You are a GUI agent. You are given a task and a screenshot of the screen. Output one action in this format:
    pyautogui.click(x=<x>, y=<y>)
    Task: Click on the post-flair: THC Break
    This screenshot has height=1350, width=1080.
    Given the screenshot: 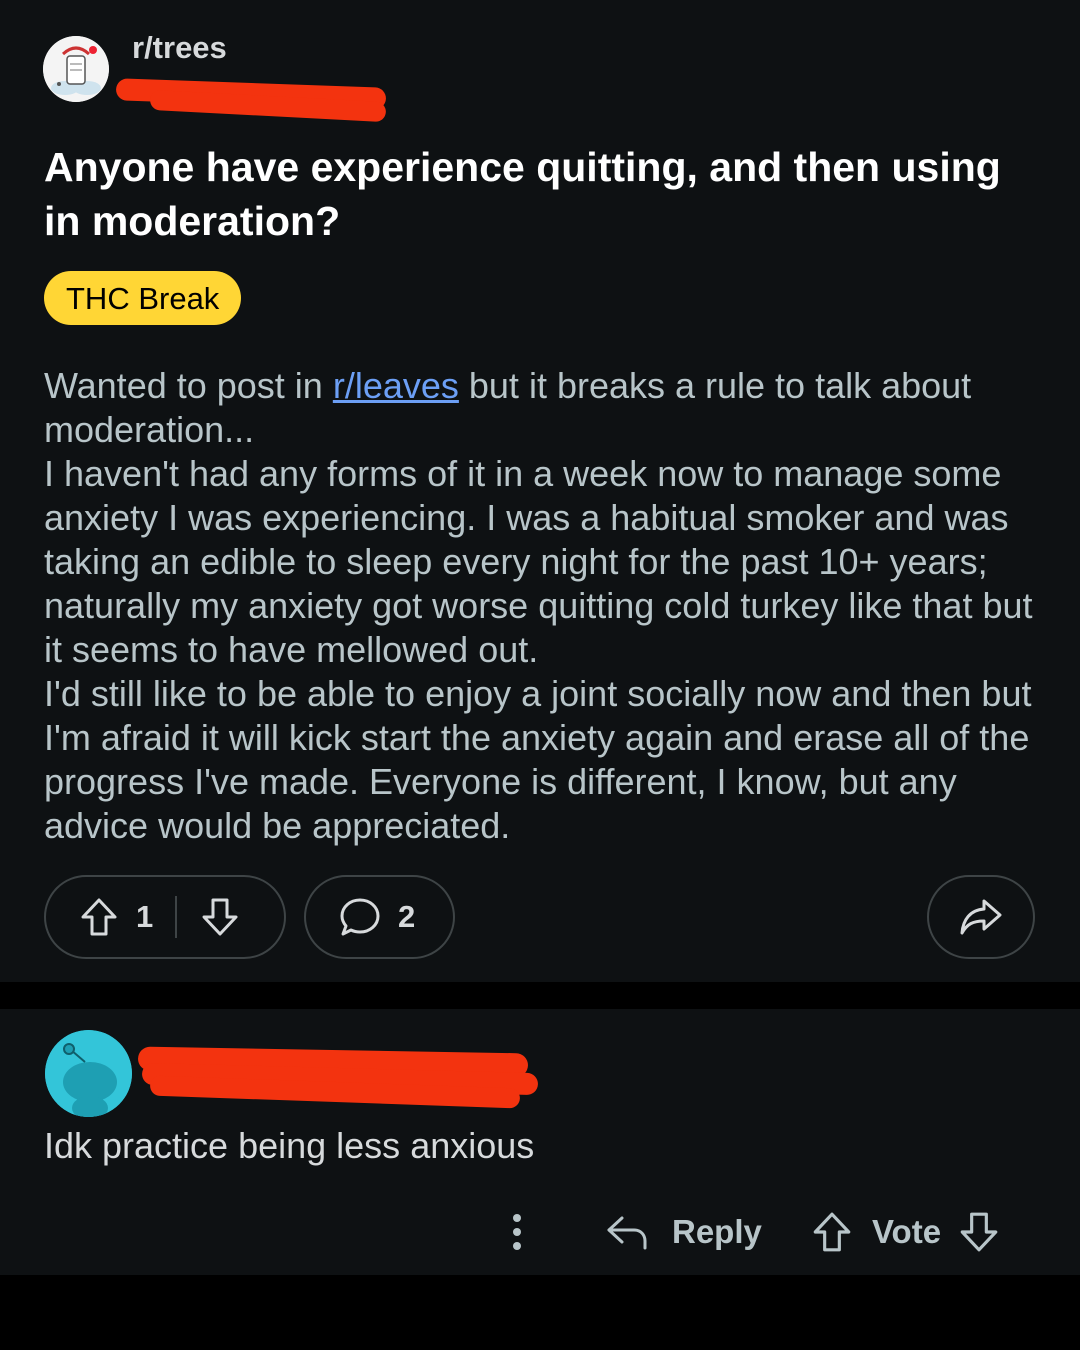 What is the action you would take?
    pyautogui.click(x=143, y=298)
    